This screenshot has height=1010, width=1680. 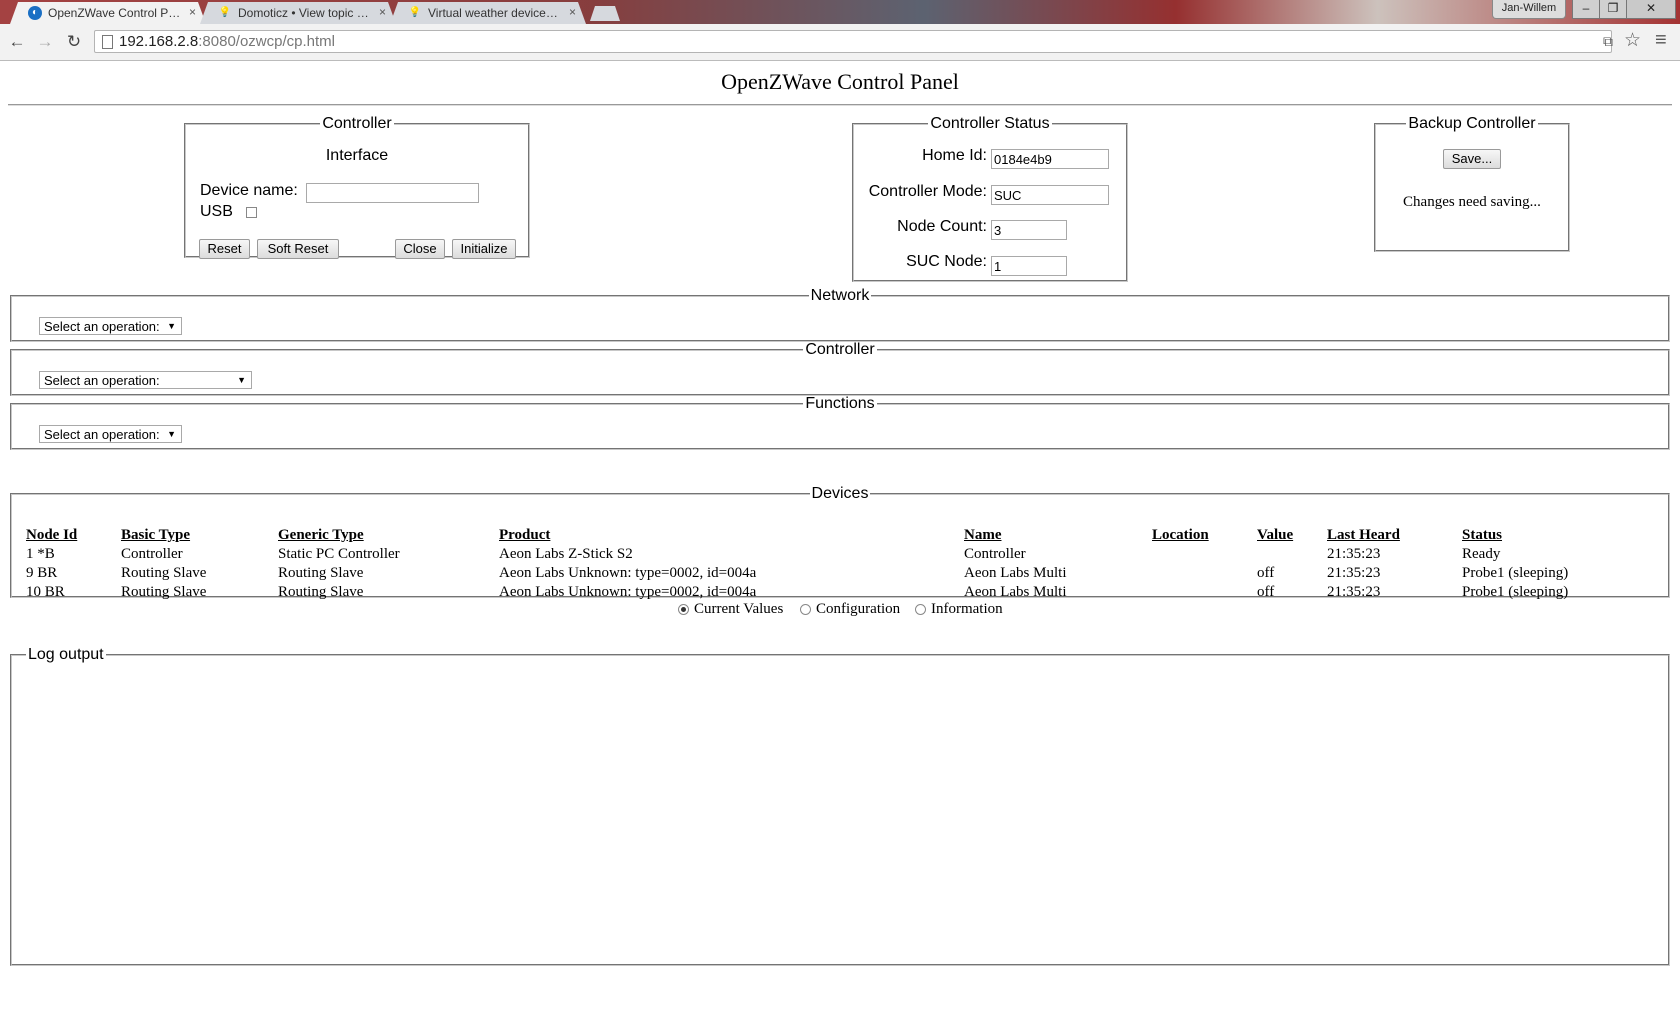 I want to click on controller-operation-select: Select an operation: ▼, so click(x=145, y=380).